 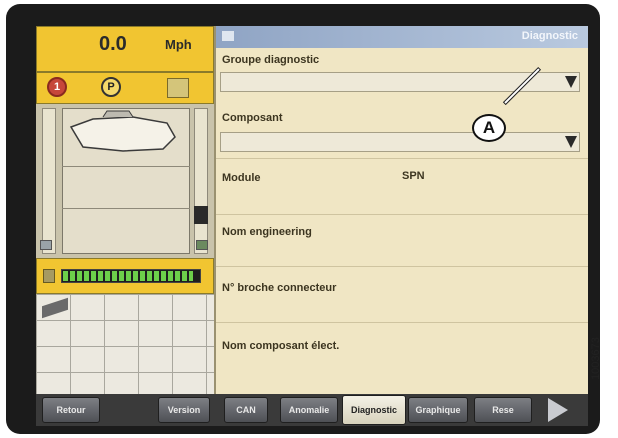 What do you see at coordinates (281, 346) in the screenshot?
I see `electrical-component-label: Nom composant élect.` at bounding box center [281, 346].